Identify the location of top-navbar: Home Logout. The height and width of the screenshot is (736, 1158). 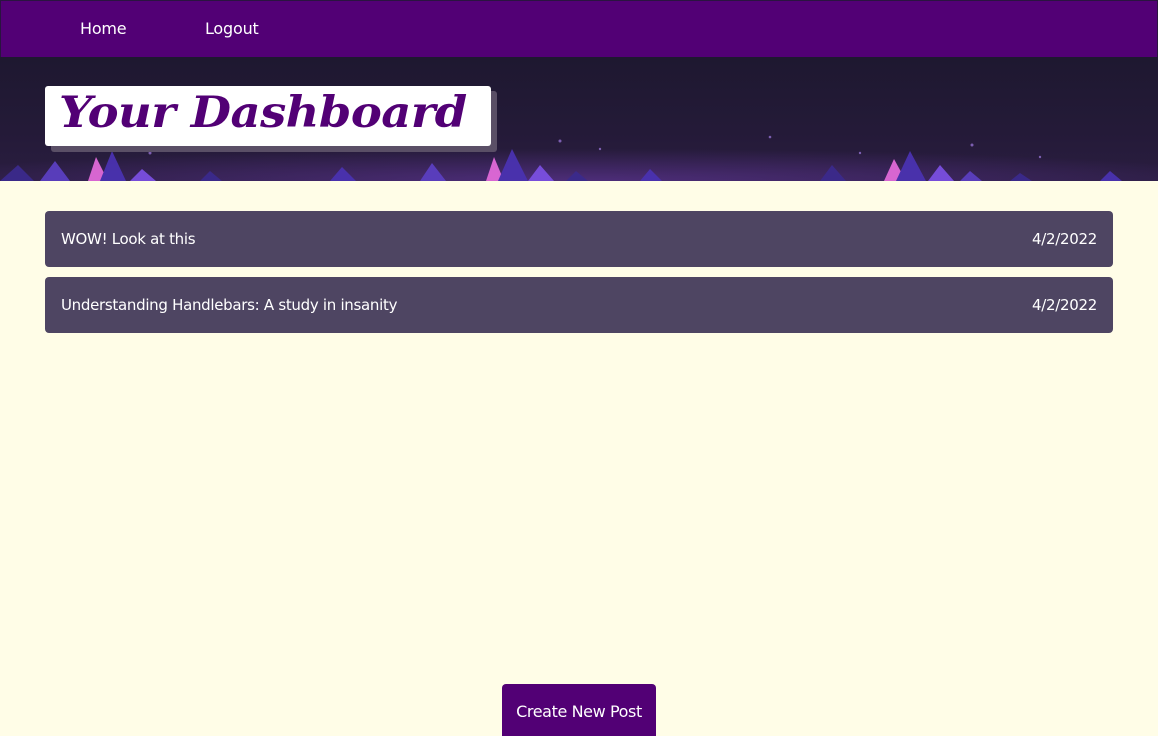
(579, 28).